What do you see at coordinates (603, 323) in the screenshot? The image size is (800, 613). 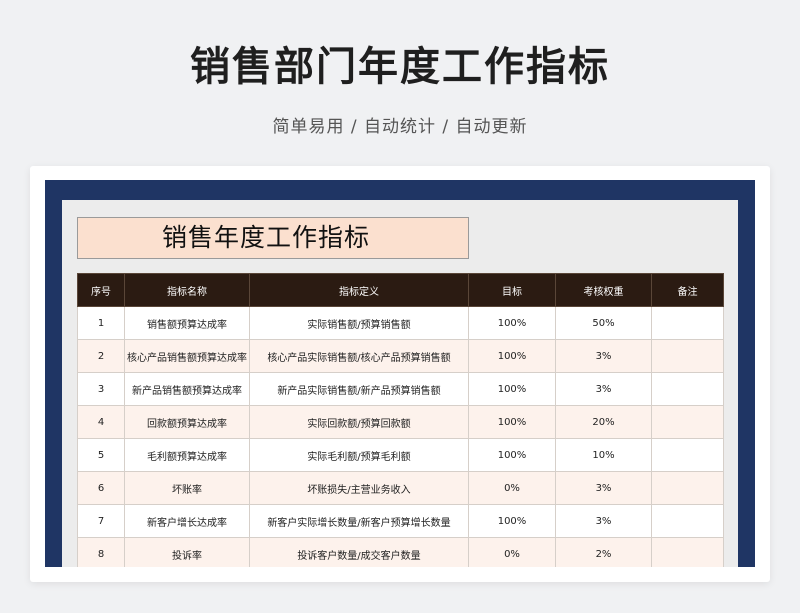 I see `cell-weight: 50%` at bounding box center [603, 323].